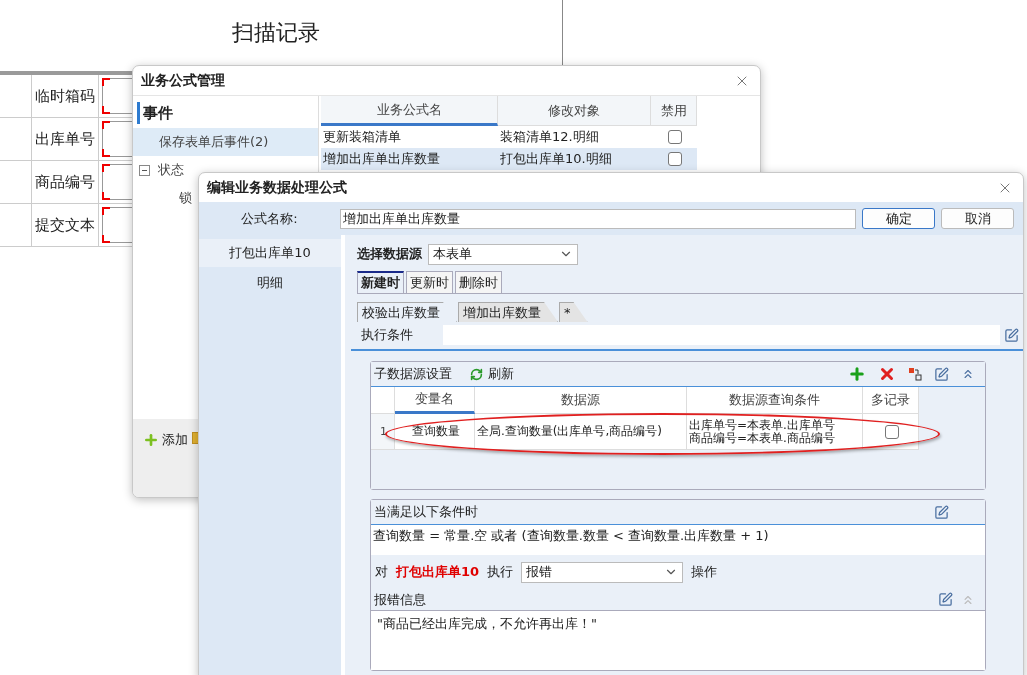  Describe the element at coordinates (598, 218) in the screenshot. I see `name-field: 增加出库单出库数量` at that location.